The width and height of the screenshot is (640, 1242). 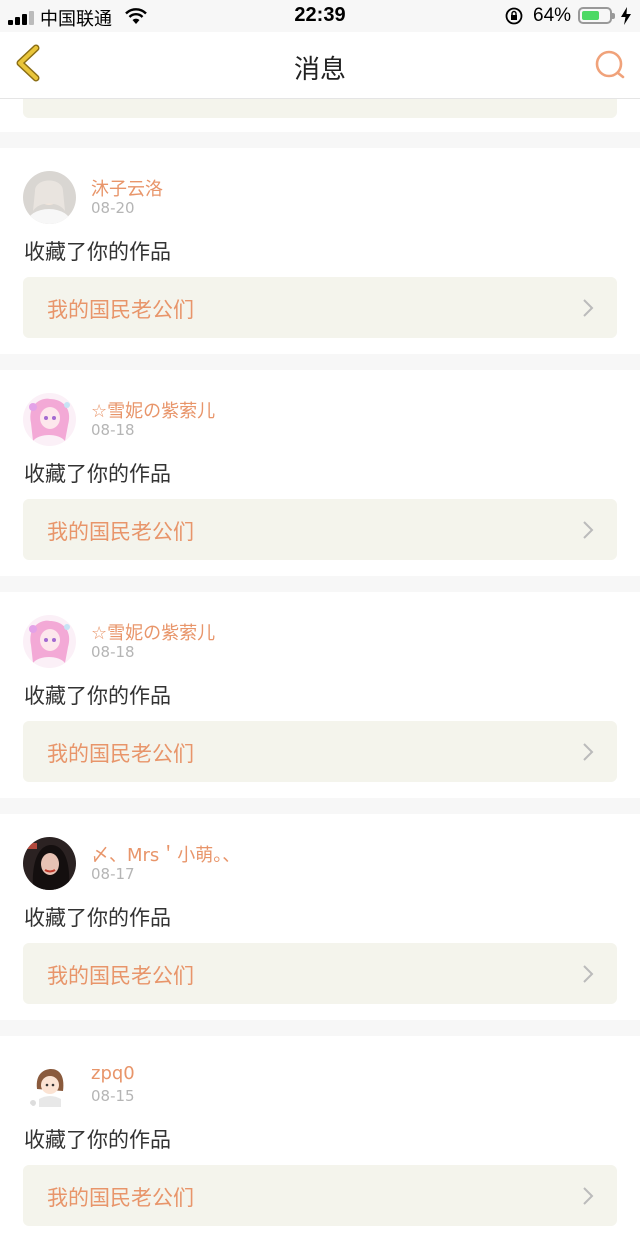 What do you see at coordinates (320, 16) in the screenshot?
I see `status-bar: 中国联通 22:39 64%` at bounding box center [320, 16].